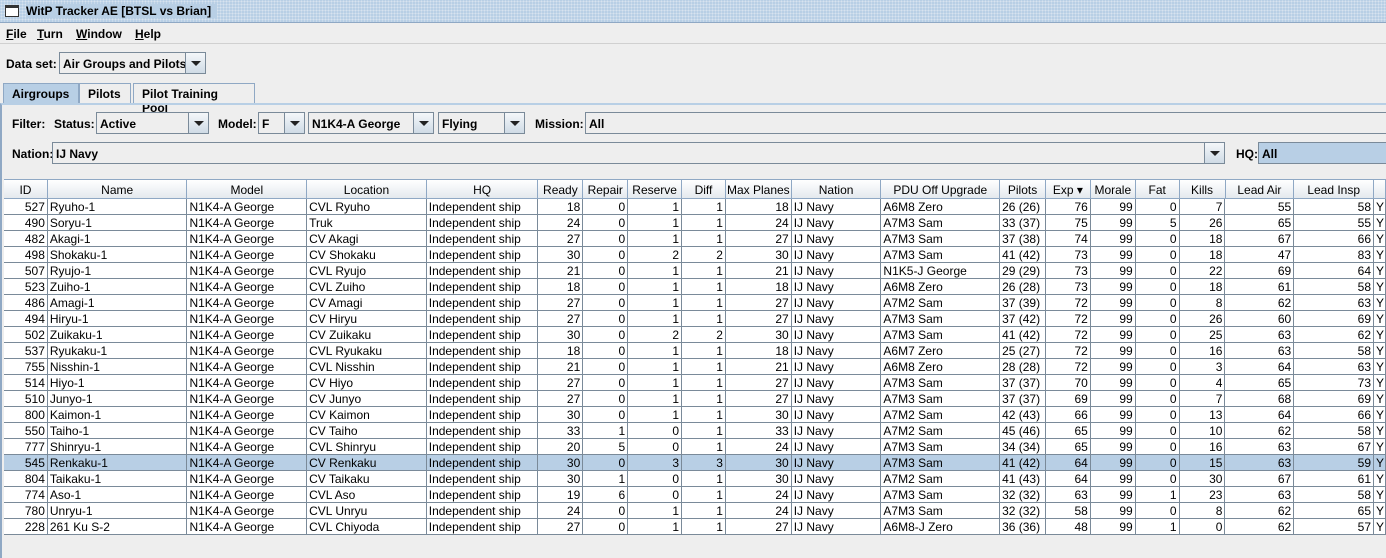 Image resolution: width=1386 pixels, height=558 pixels. What do you see at coordinates (837, 189) in the screenshot?
I see `column-header-nation: Nation` at bounding box center [837, 189].